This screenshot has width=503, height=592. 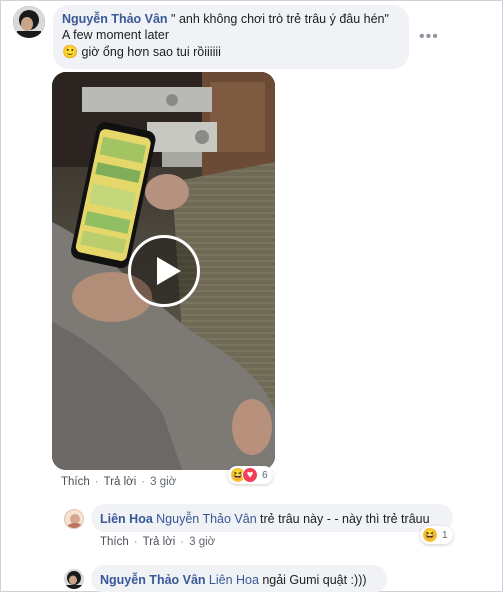 I want to click on smiley-emoji-icon: 🙂, so click(x=70, y=51).